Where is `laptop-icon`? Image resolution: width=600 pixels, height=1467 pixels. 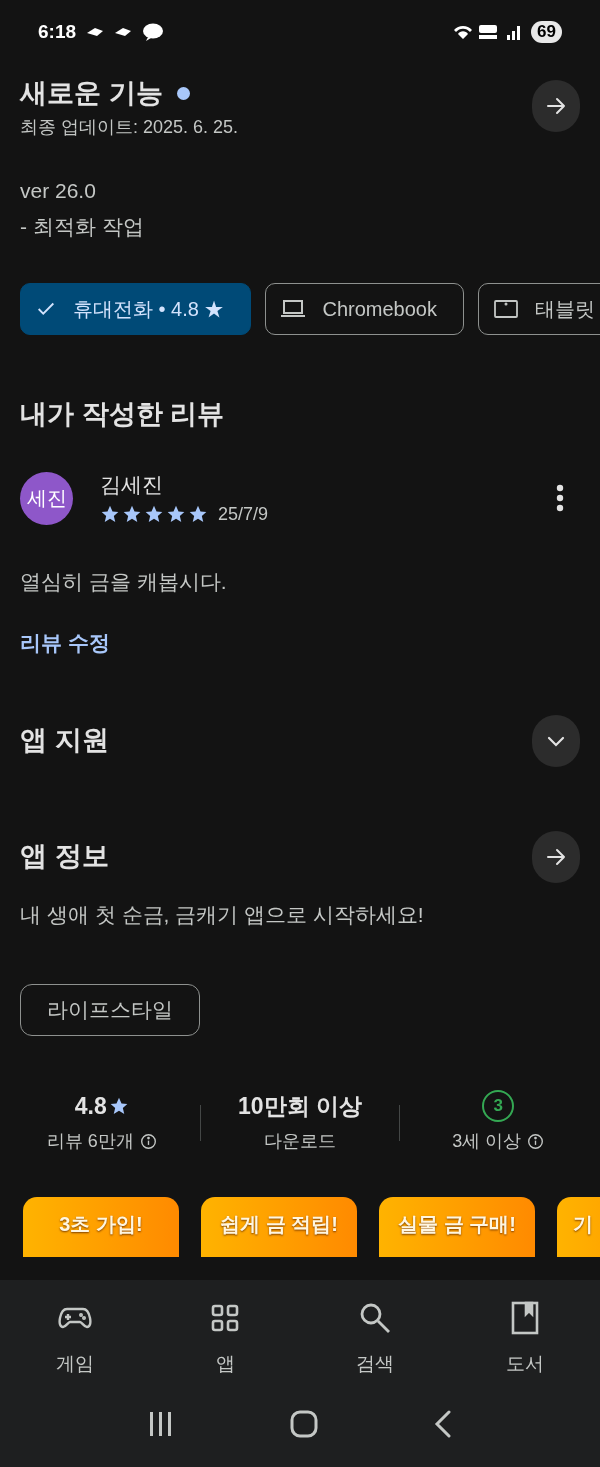
laptop-icon is located at coordinates (293, 309).